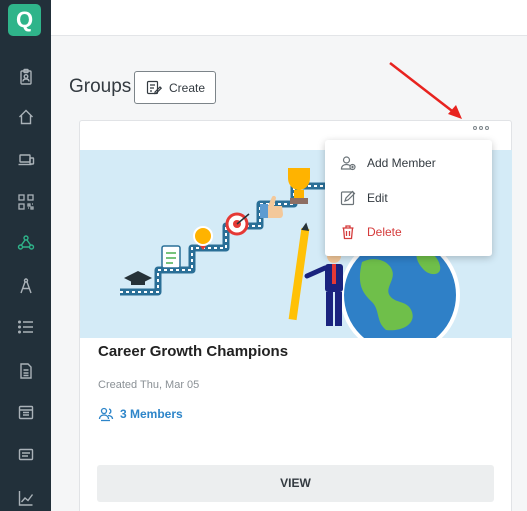 This screenshot has height=511, width=527. Describe the element at coordinates (408, 232) in the screenshot. I see `menu-item-delete: Delete` at that location.